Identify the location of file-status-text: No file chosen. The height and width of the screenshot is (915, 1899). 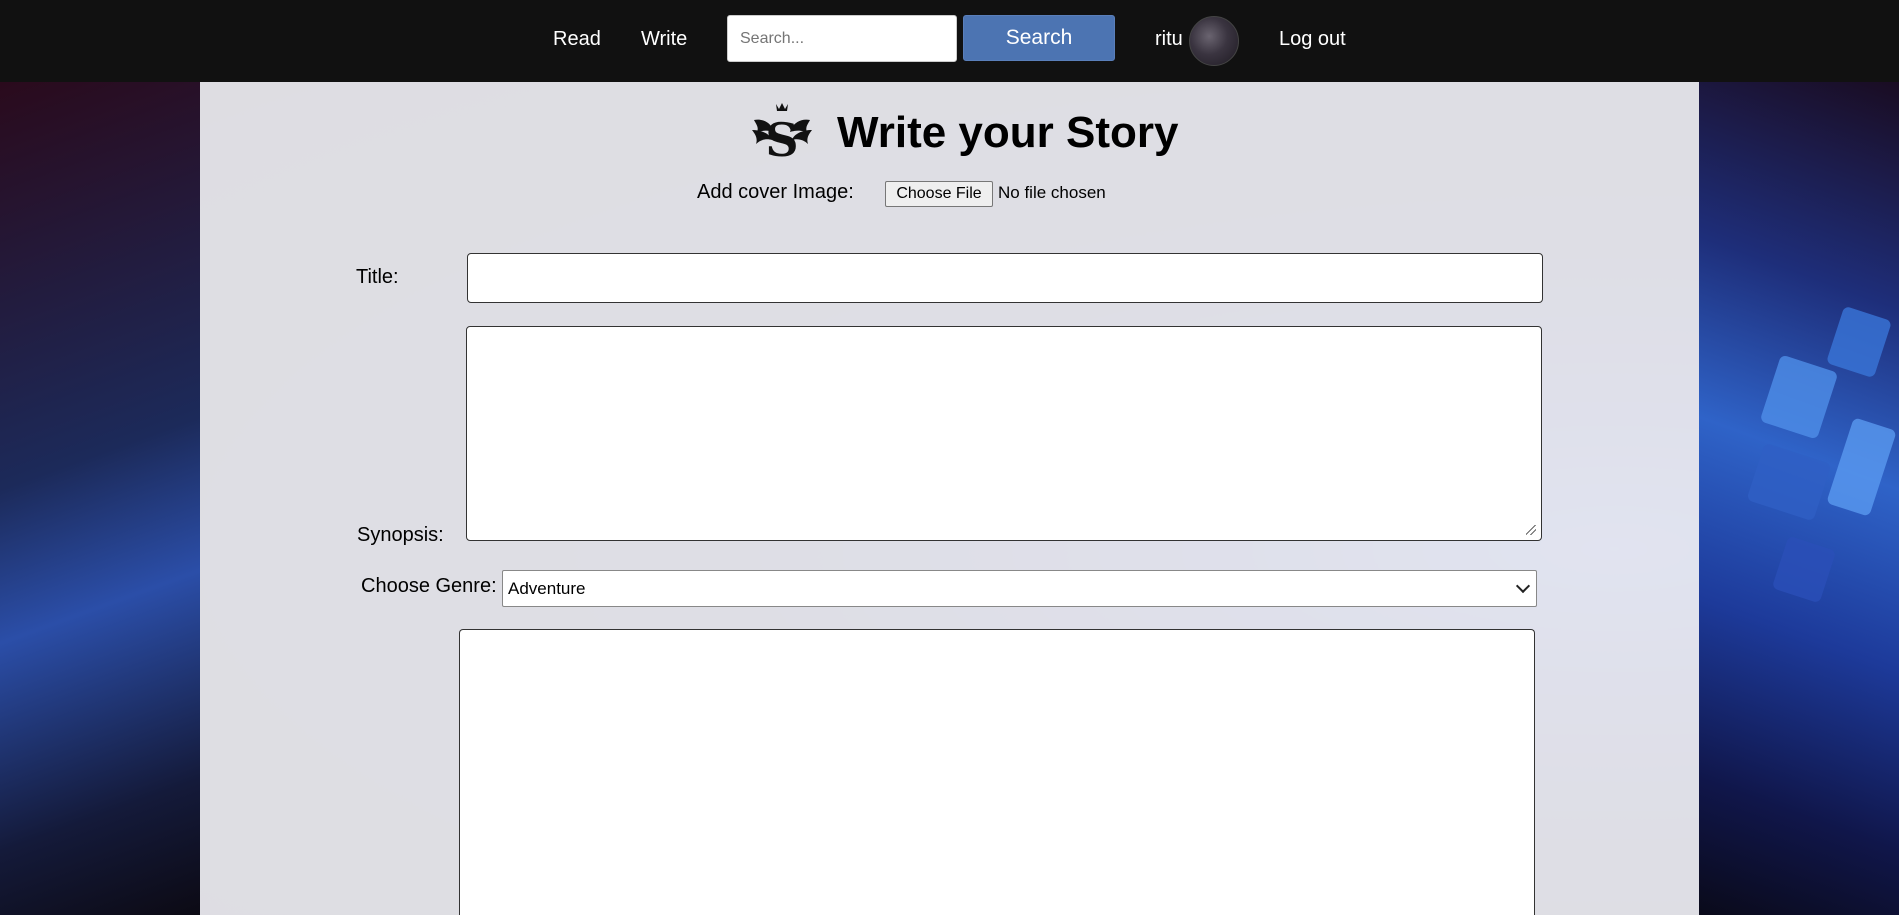
(1052, 192).